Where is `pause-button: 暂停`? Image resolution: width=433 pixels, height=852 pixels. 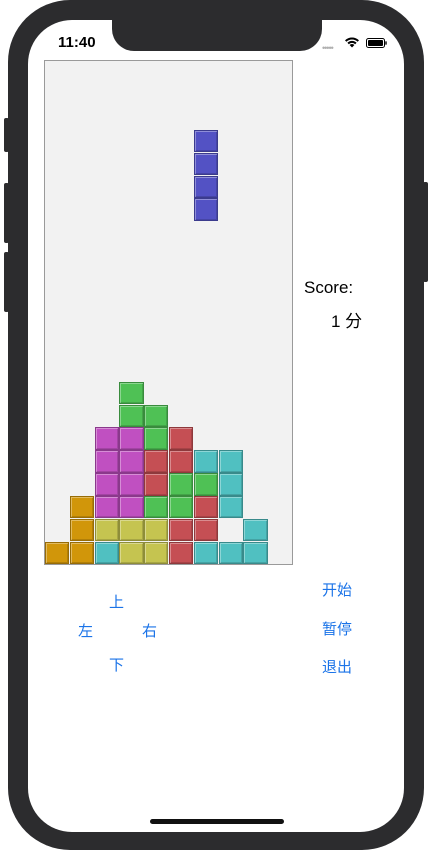
pause-button: 暂停 is located at coordinates (337, 628).